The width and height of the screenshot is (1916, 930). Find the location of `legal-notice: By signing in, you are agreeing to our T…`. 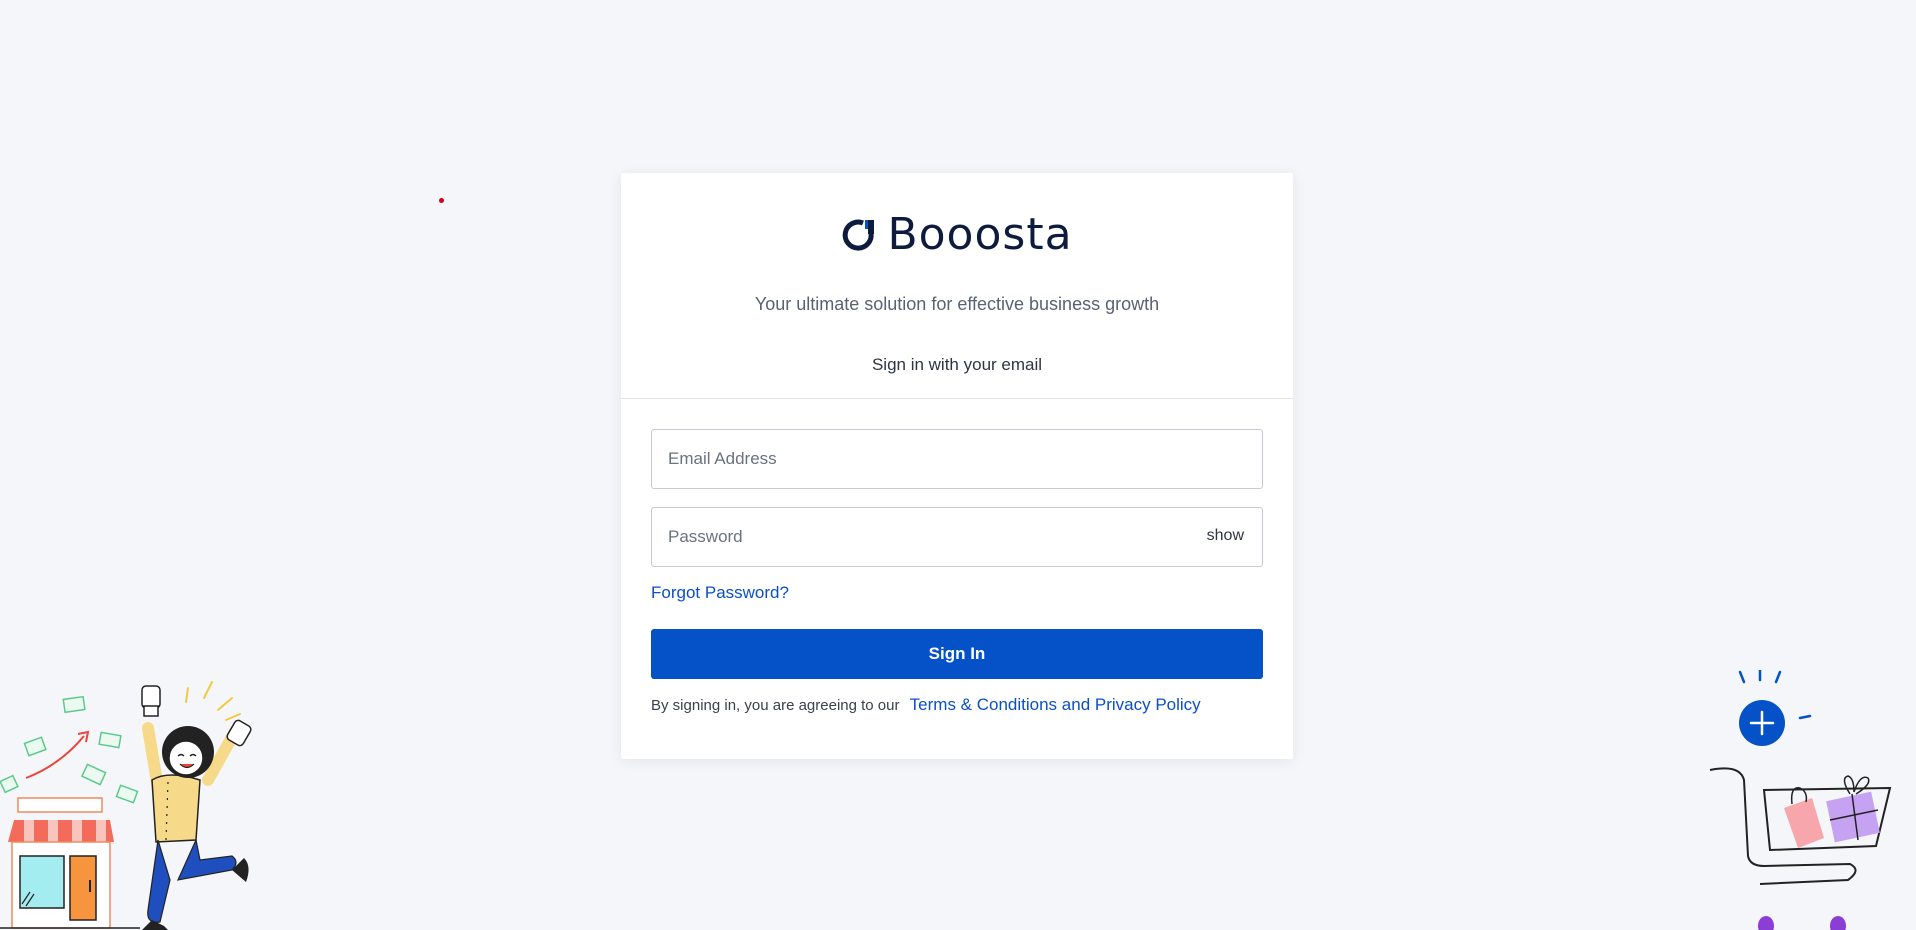

legal-notice: By signing in, you are agreeing to our T… is located at coordinates (957, 705).